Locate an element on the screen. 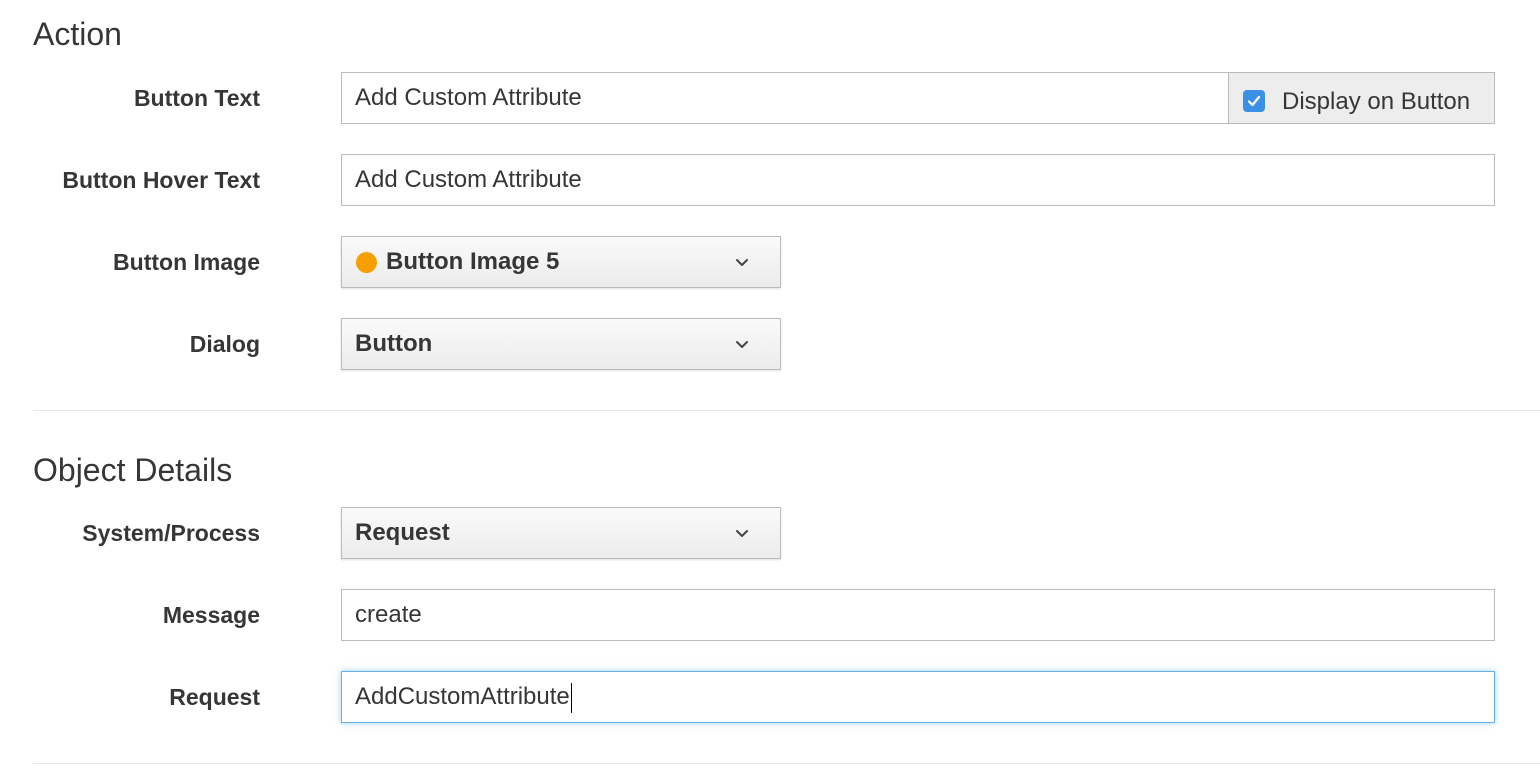 This screenshot has height=782, width=1540. button-image-row: Button Image Button Image 5 is located at coordinates (770, 262).